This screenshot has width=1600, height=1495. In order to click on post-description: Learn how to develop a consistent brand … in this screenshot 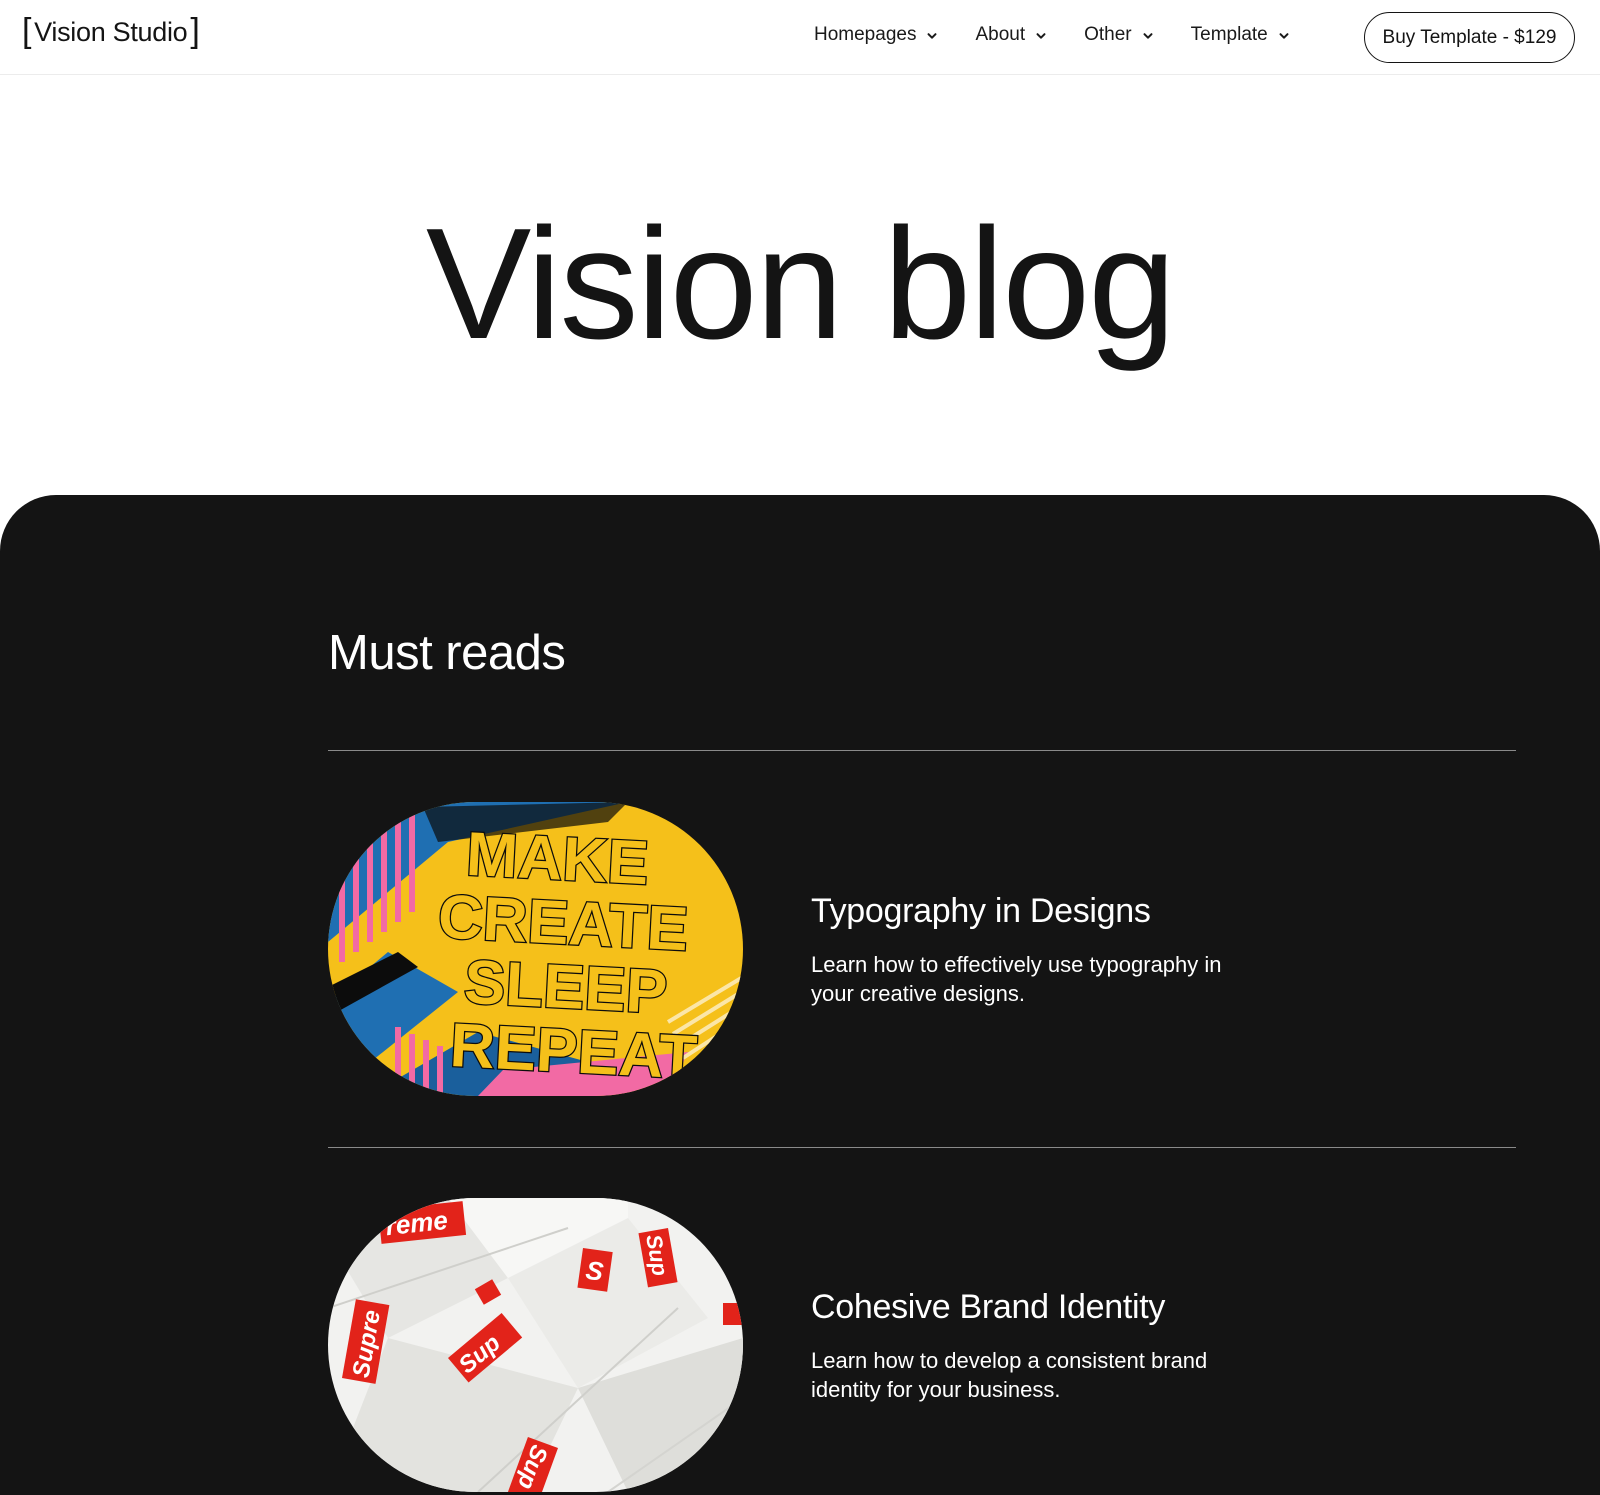, I will do `click(1009, 1375)`.